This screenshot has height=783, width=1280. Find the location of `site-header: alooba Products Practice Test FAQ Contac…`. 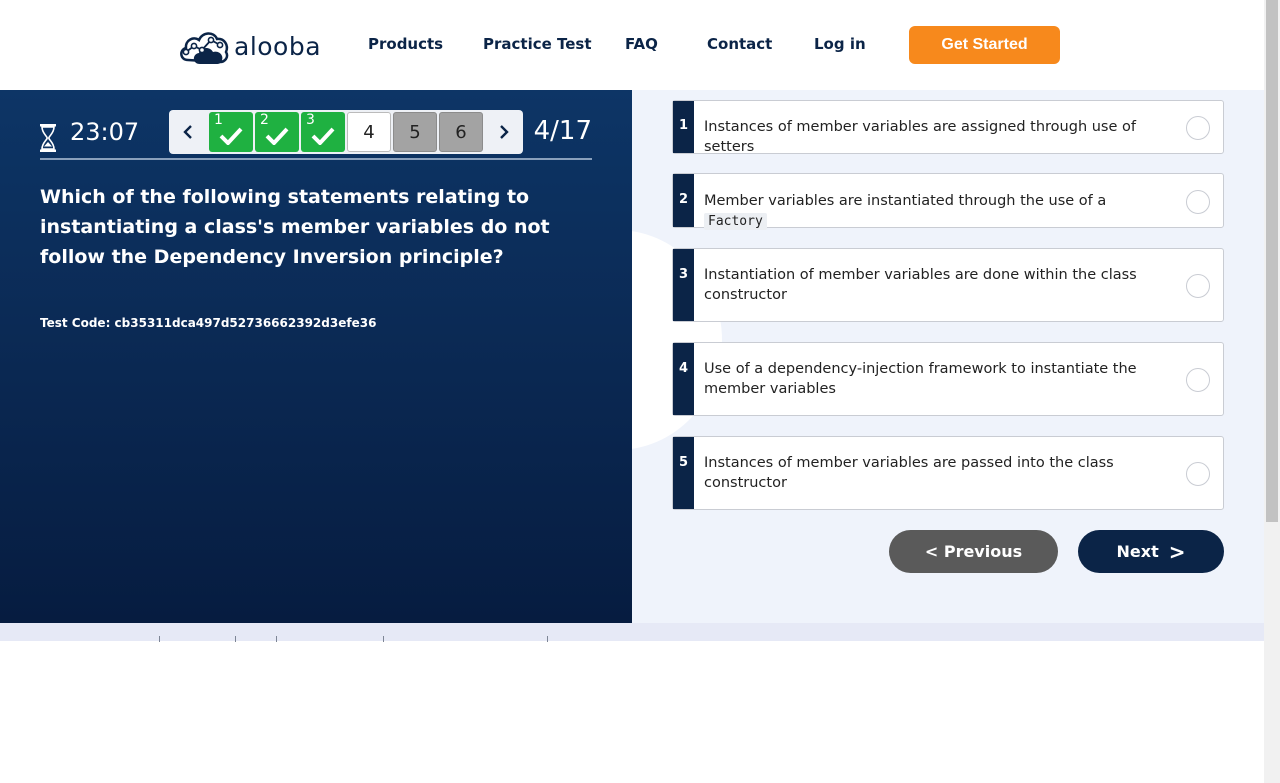

site-header: alooba Products Practice Test FAQ Contac… is located at coordinates (632, 45).